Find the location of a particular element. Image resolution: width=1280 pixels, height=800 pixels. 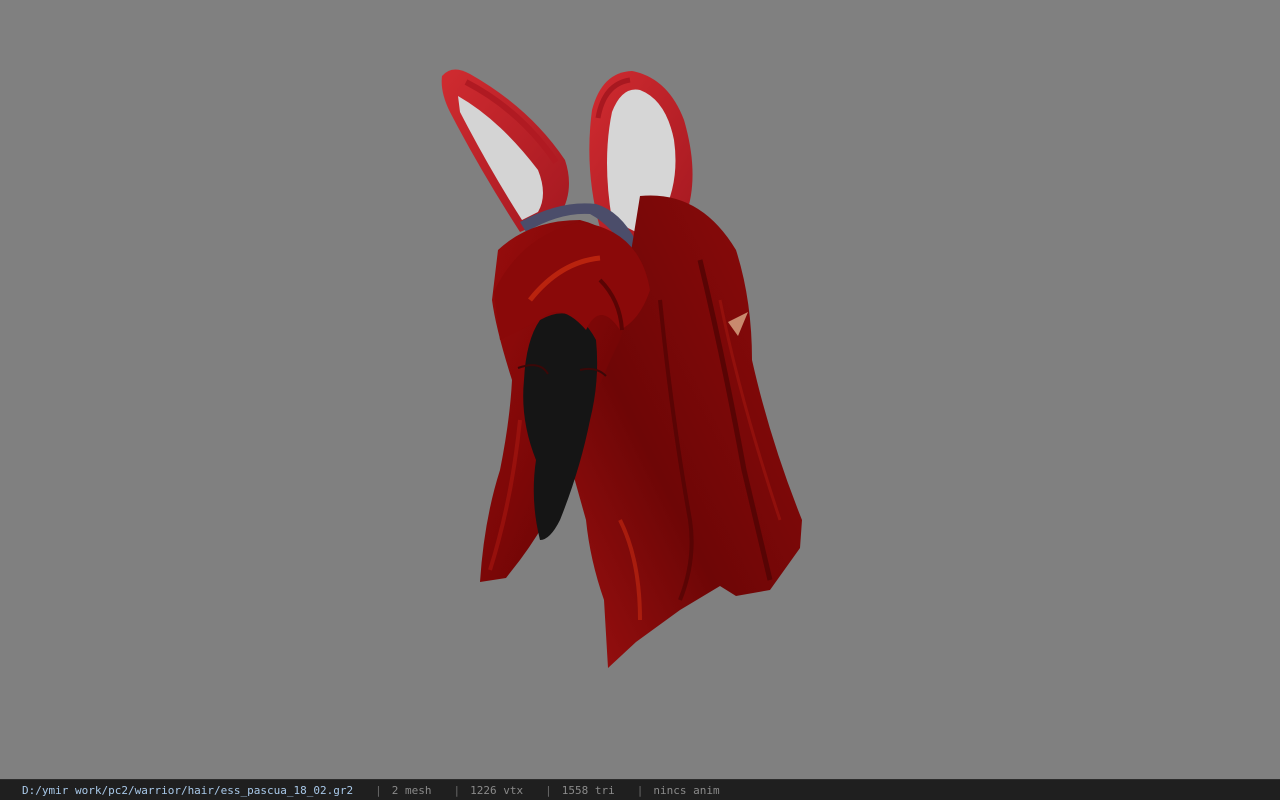

mesh-count-label: 2 mesh is located at coordinates (411, 790).